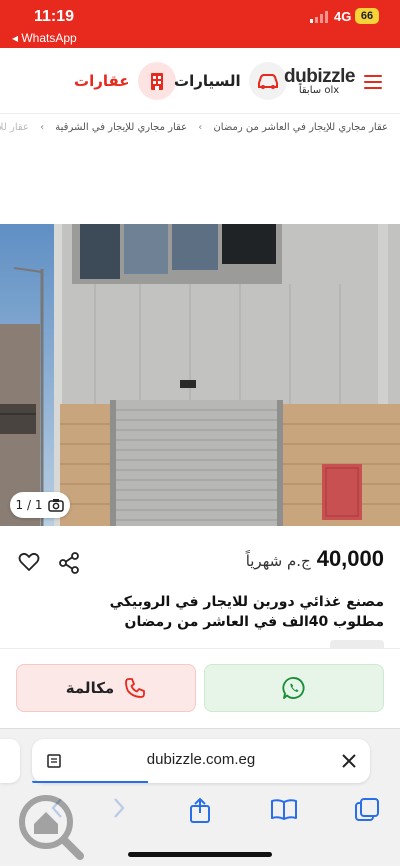 The image size is (400, 866). I want to click on breadcrumb-item: عقار مجاري للإيجار في العاشر من رمضان, so click(300, 127).